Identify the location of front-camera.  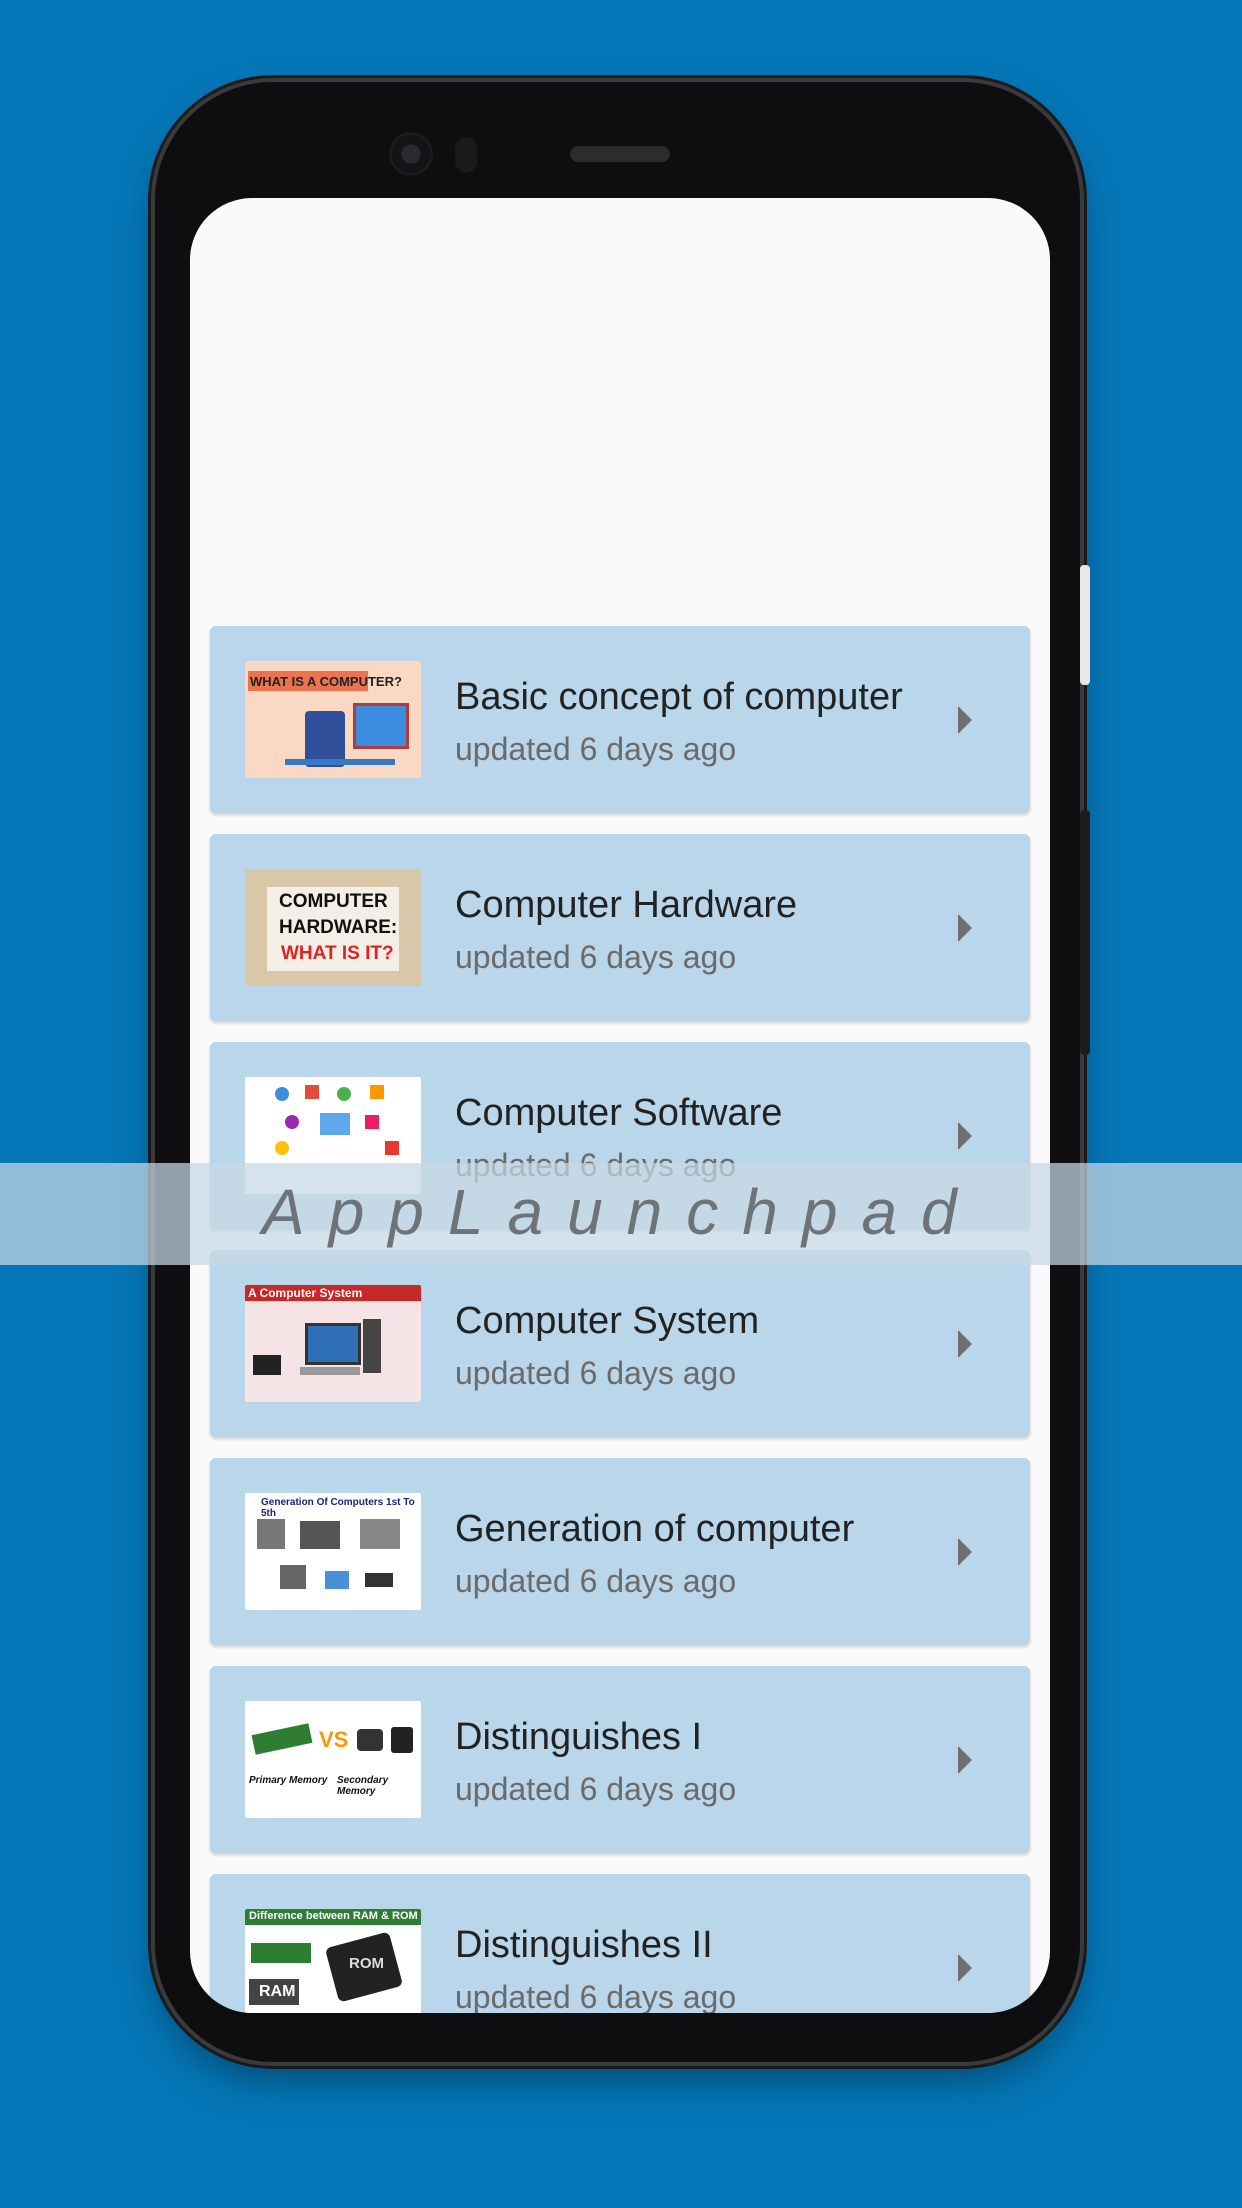
(411, 154).